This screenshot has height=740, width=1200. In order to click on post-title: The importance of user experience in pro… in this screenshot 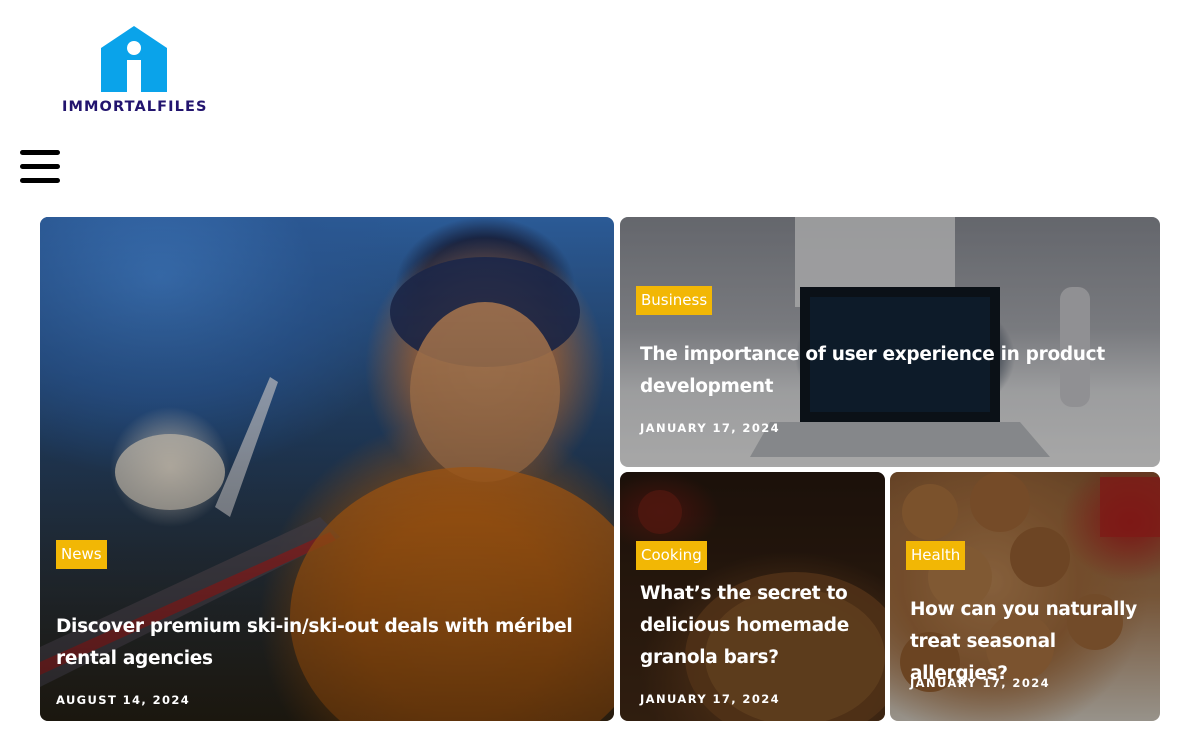, I will do `click(890, 371)`.